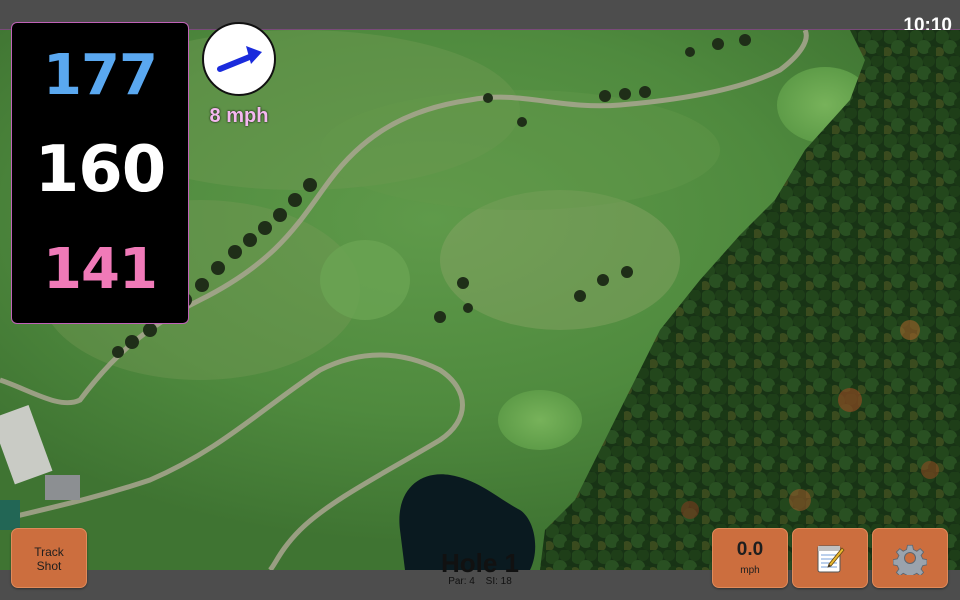 Image resolution: width=960 pixels, height=600 pixels. Describe the element at coordinates (239, 116) in the screenshot. I see `wind-speed-label: 8 mph` at that location.